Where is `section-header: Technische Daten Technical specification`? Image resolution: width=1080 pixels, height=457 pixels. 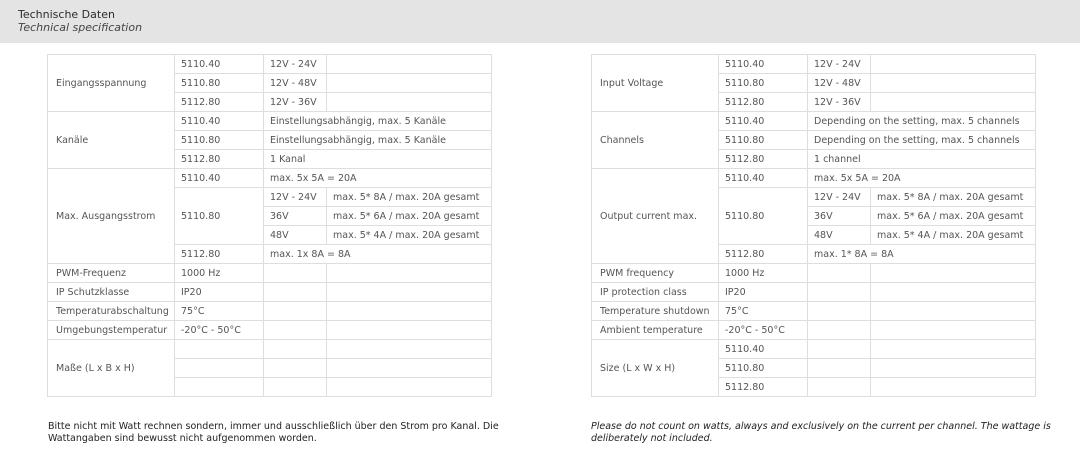
section-header: Technische Daten Technical specification is located at coordinates (540, 21).